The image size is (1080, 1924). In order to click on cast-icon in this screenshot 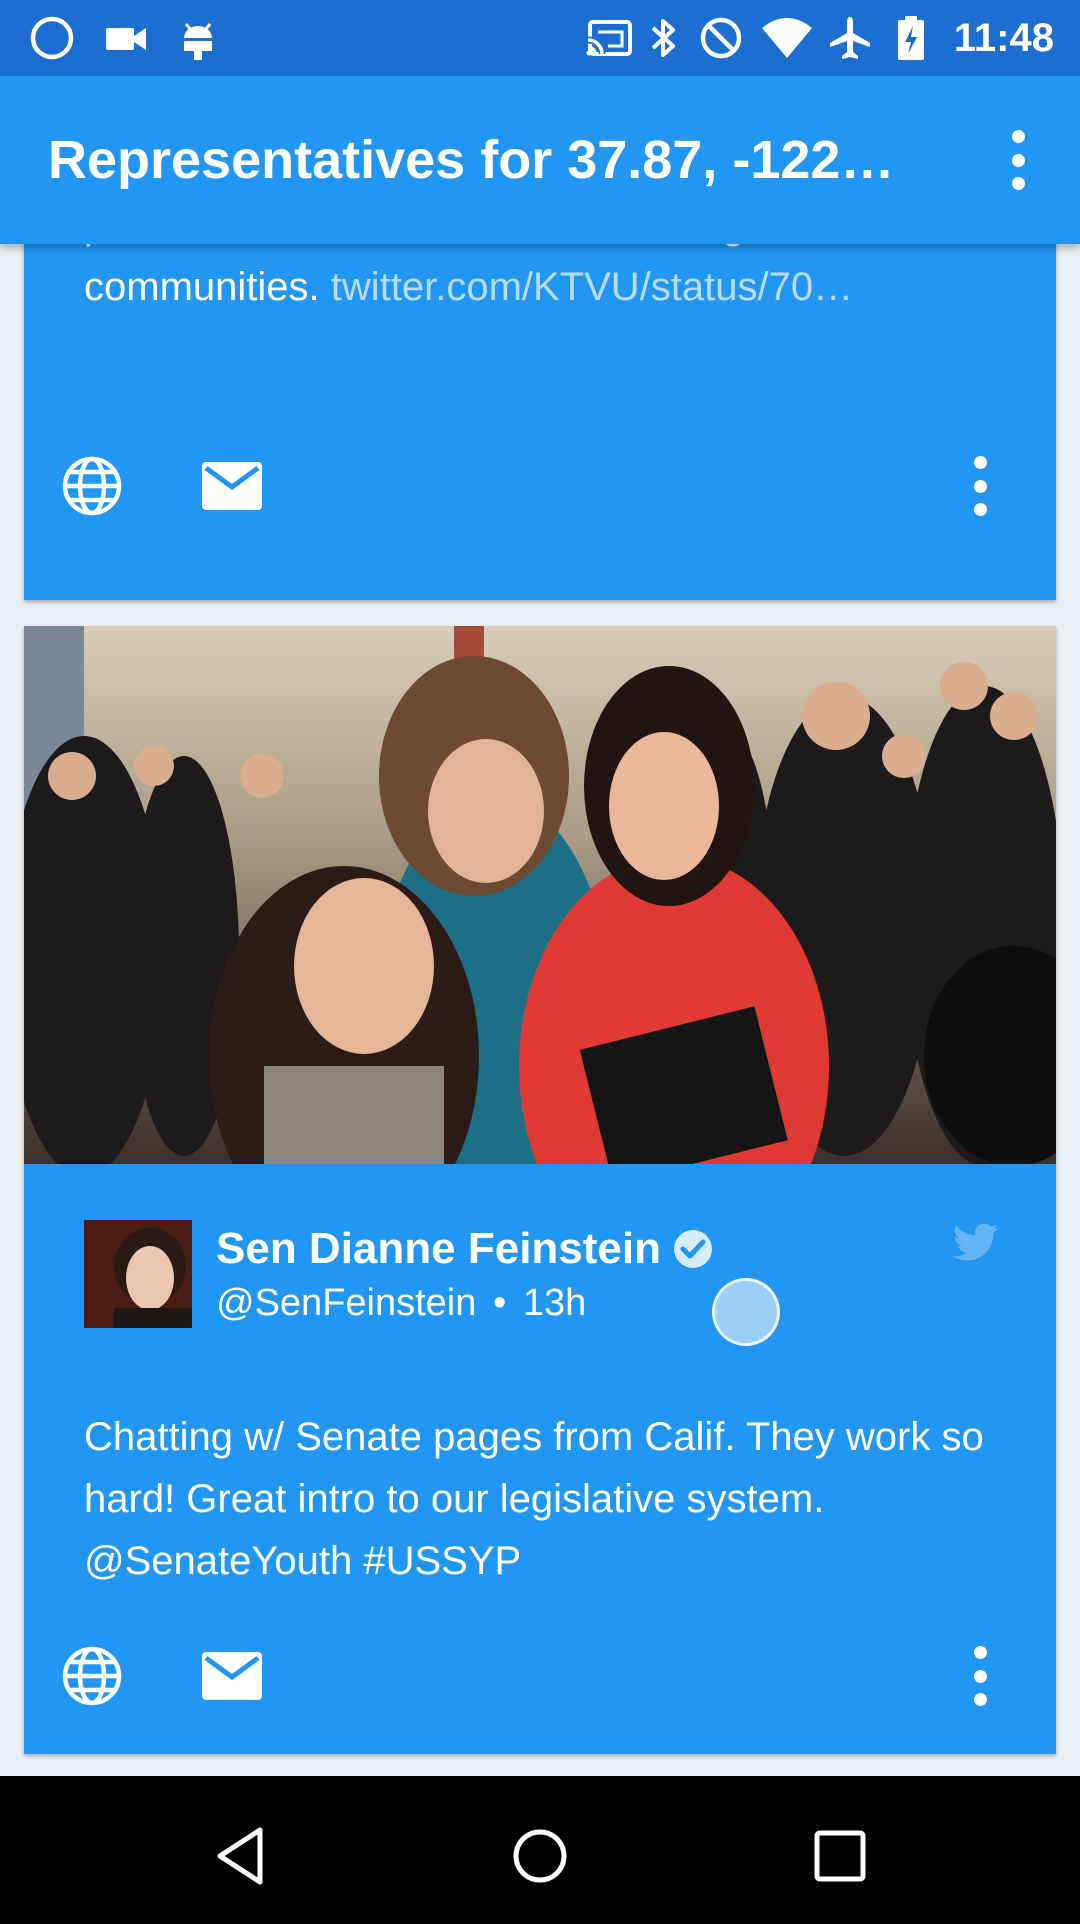, I will do `click(610, 38)`.